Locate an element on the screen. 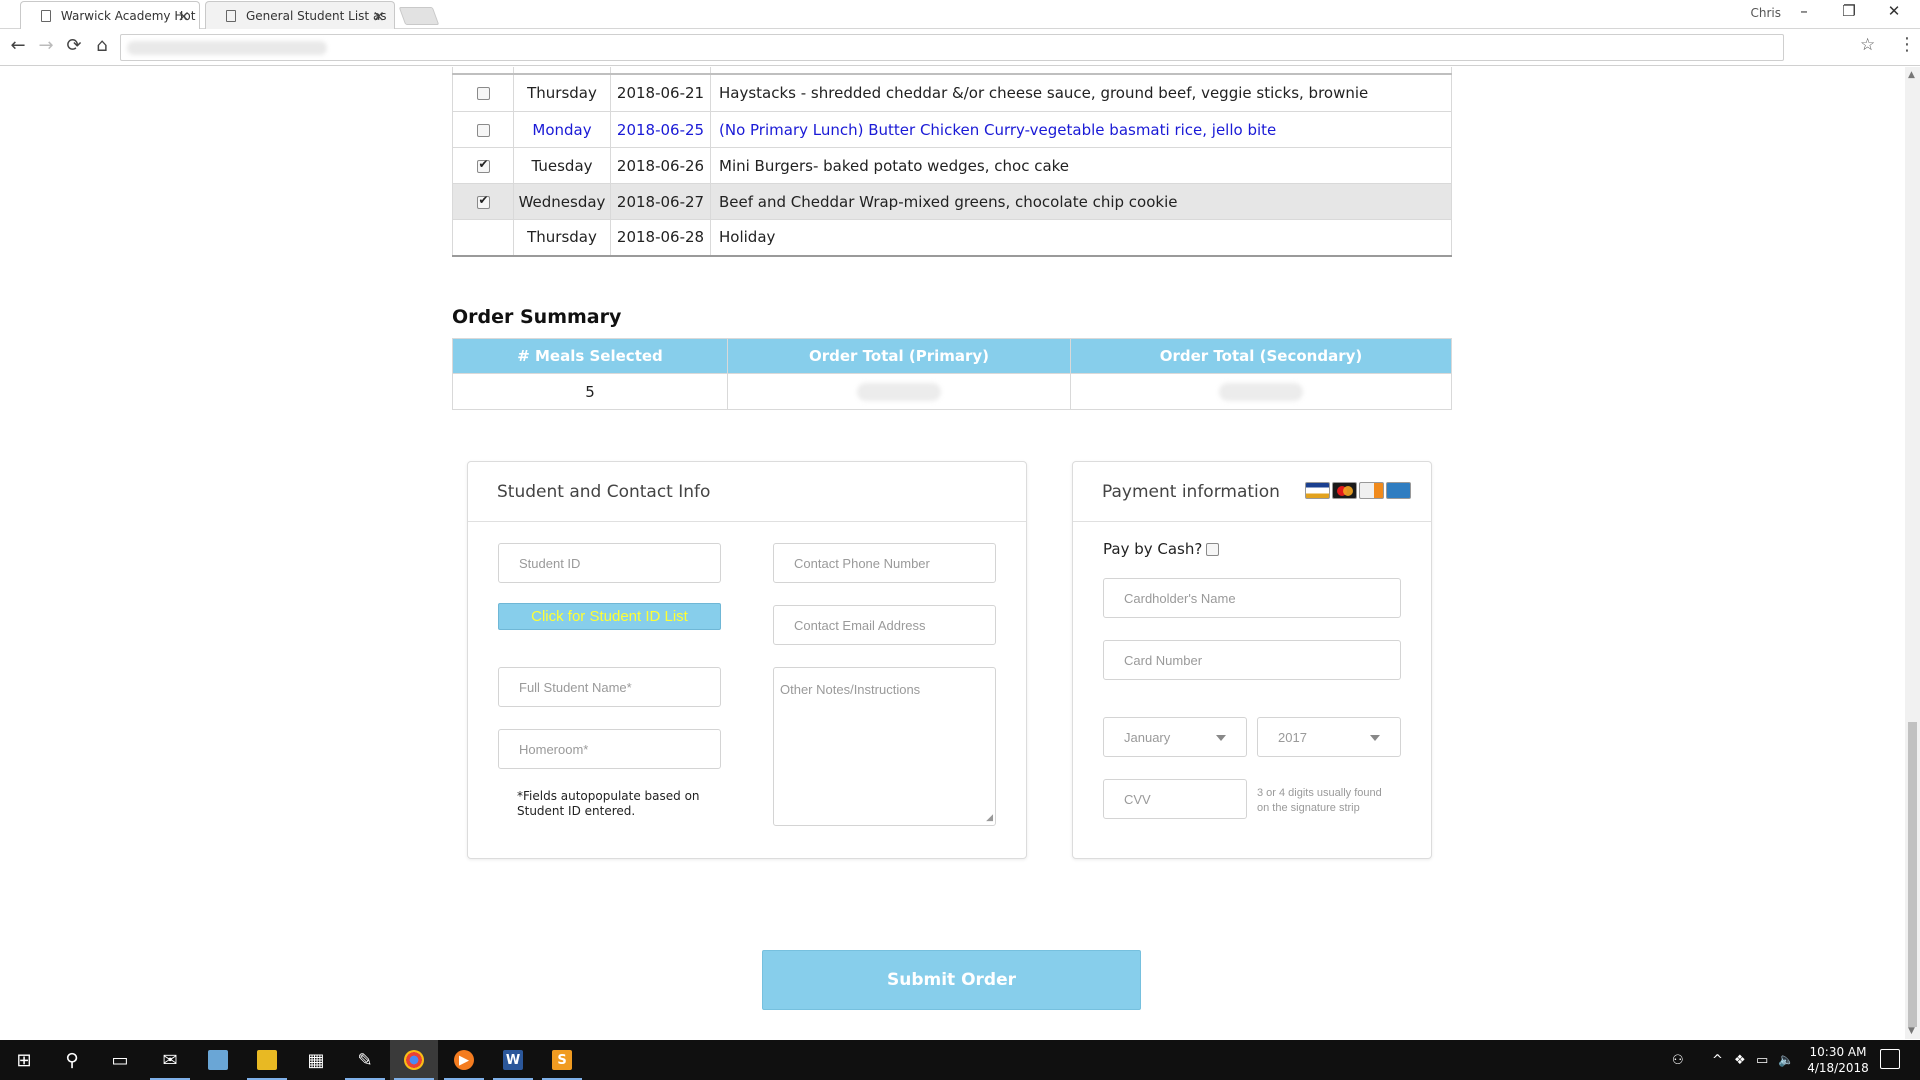 This screenshot has width=1920, height=1080. taskbar-clock: 10:30 AM 4/18/2018 is located at coordinates (1838, 1060).